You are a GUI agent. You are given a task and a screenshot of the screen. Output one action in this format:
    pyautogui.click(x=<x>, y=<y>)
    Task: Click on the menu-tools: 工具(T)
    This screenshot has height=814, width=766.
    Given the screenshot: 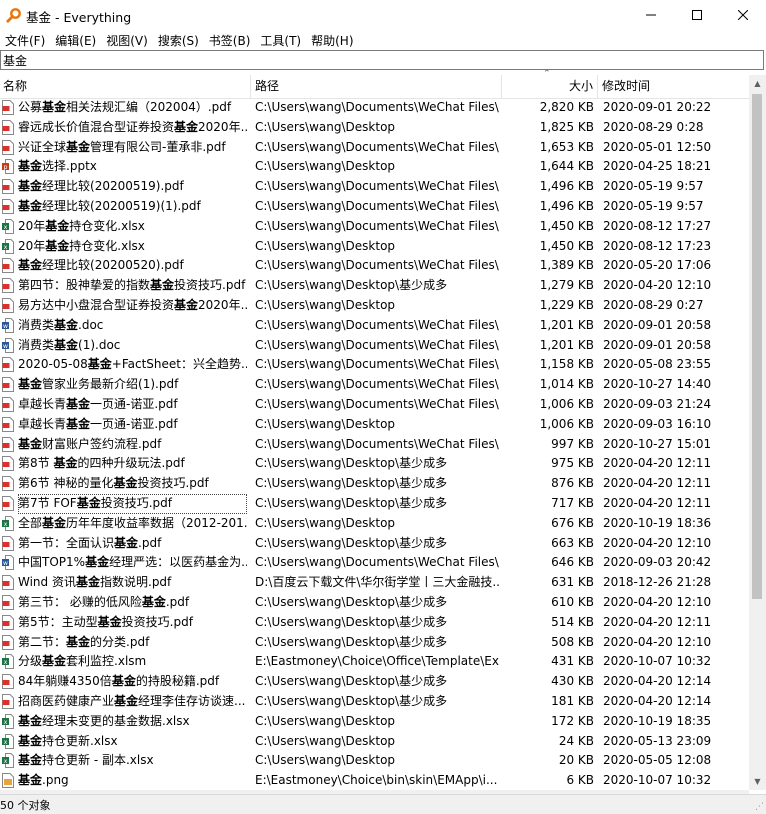 What is the action you would take?
    pyautogui.click(x=280, y=40)
    